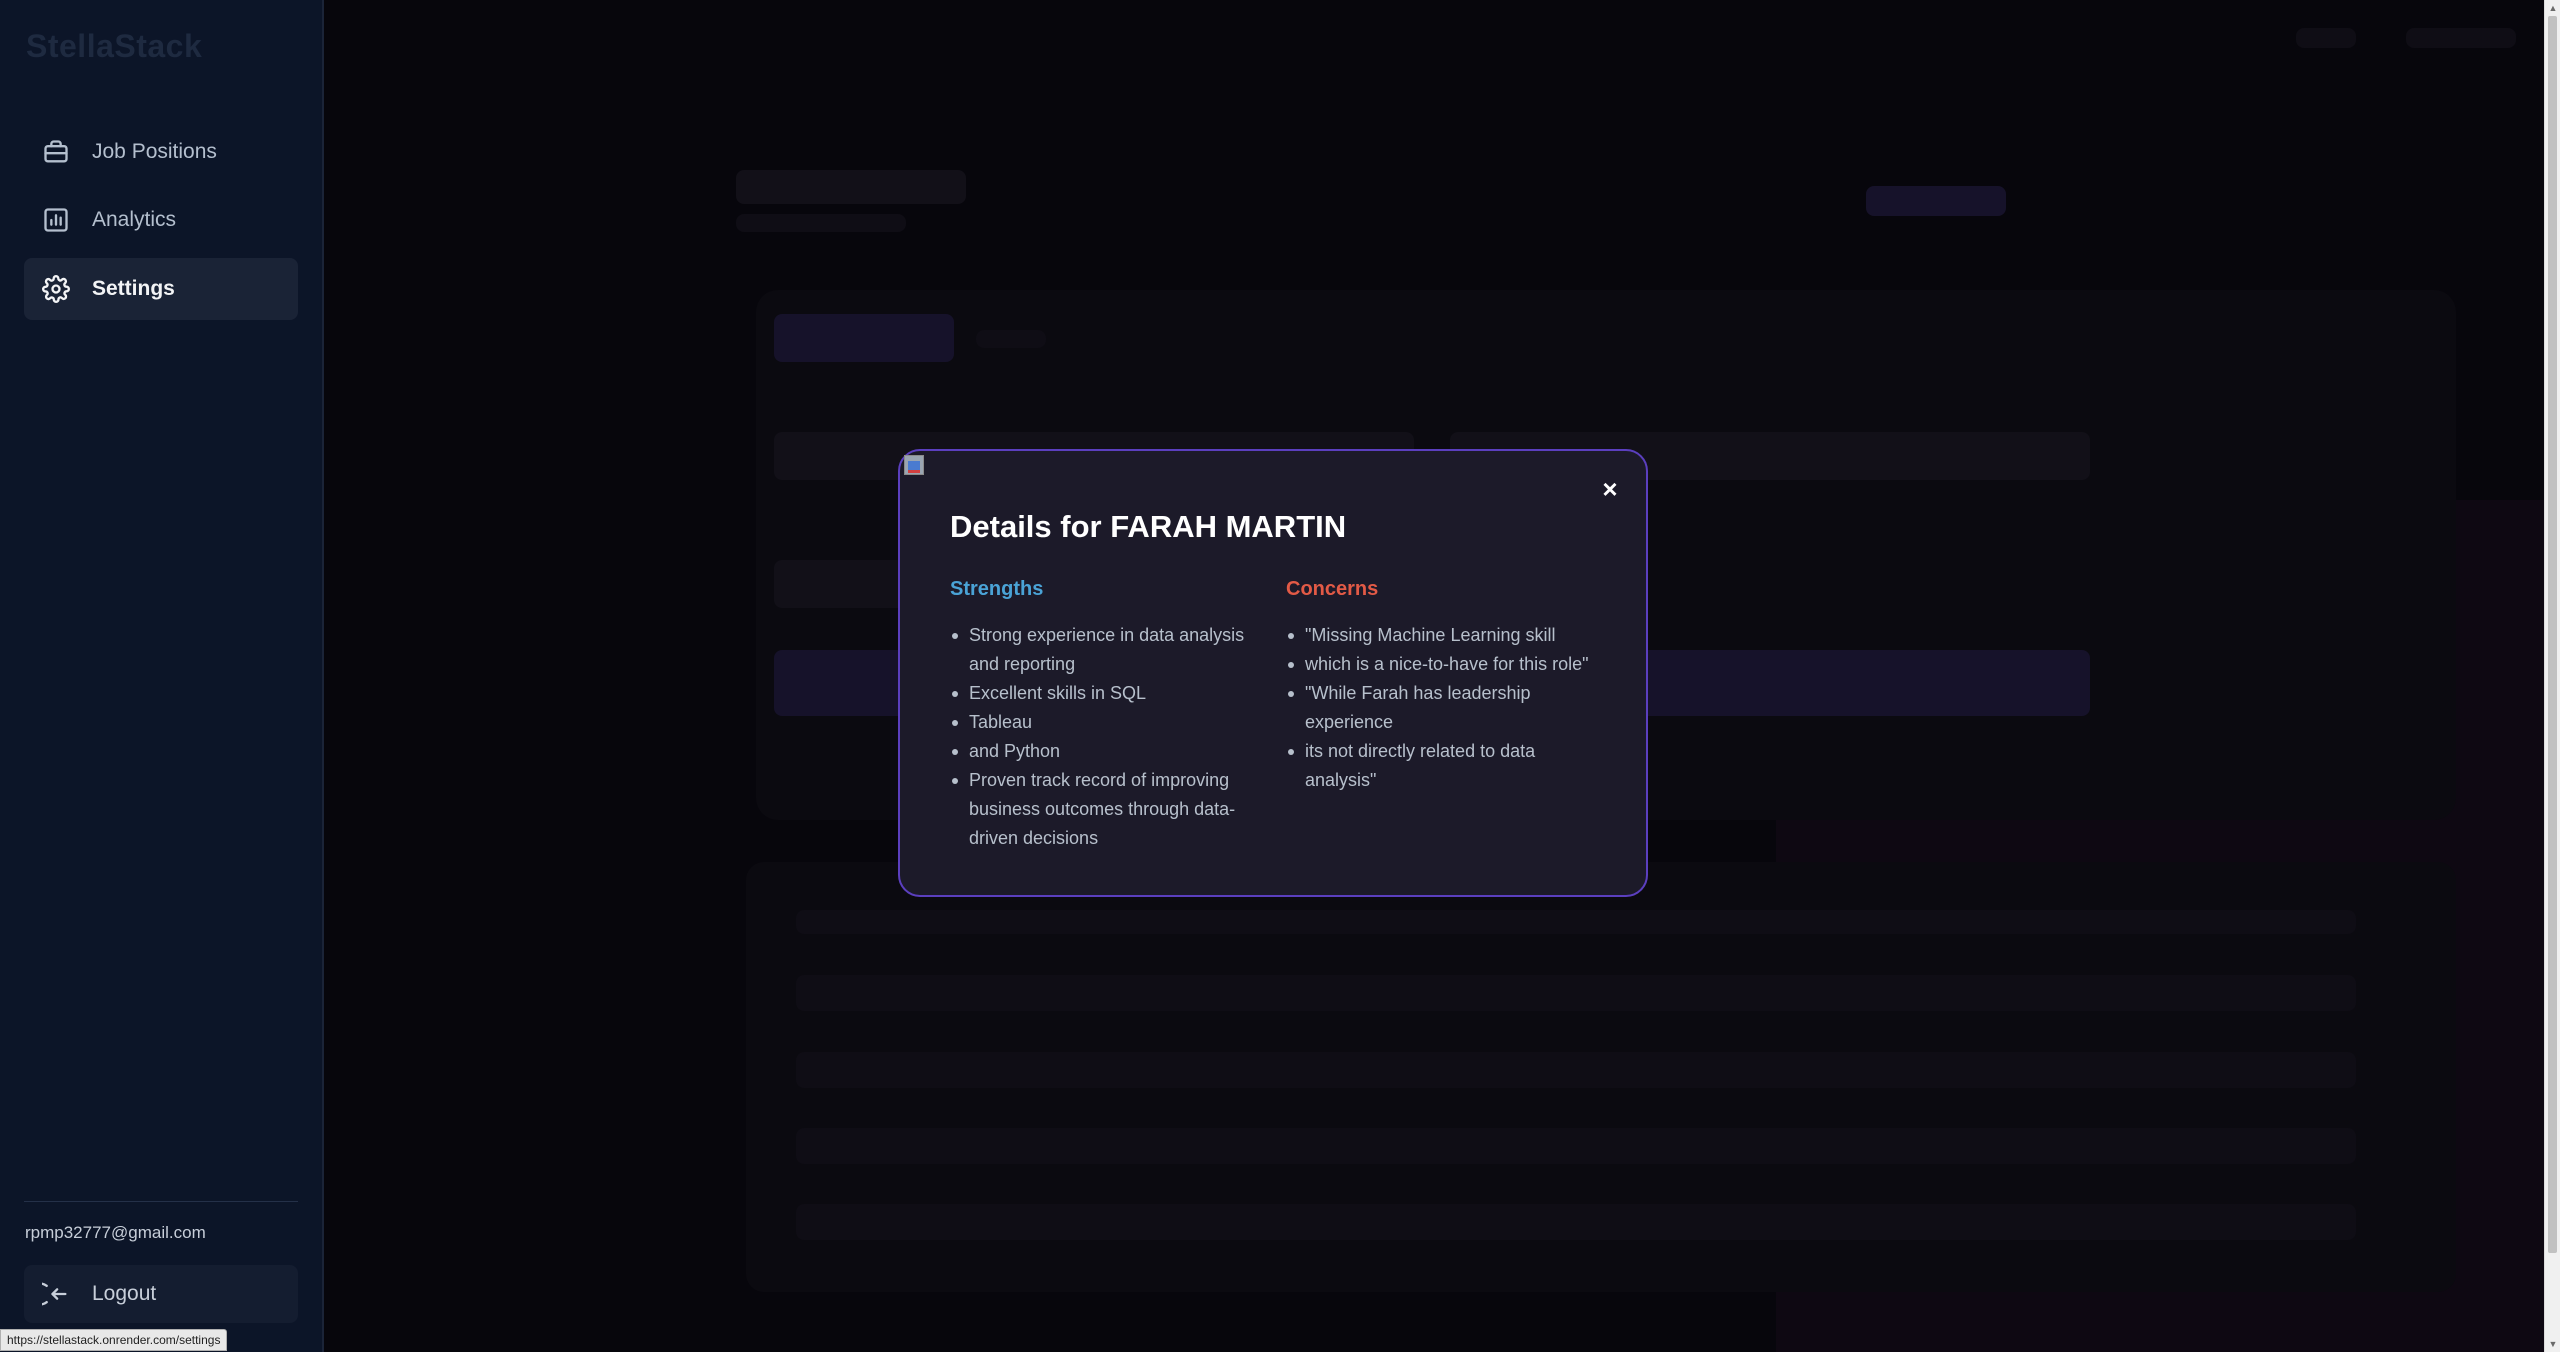 This screenshot has height=1352, width=2560. I want to click on logout-button: Logout, so click(161, 1294).